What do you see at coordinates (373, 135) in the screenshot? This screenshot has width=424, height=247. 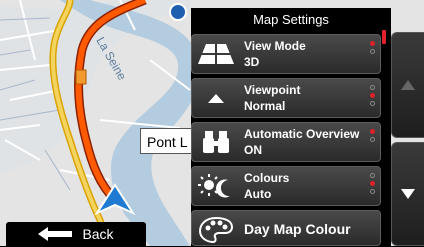 I see `automatic-overview-indicator` at bounding box center [373, 135].